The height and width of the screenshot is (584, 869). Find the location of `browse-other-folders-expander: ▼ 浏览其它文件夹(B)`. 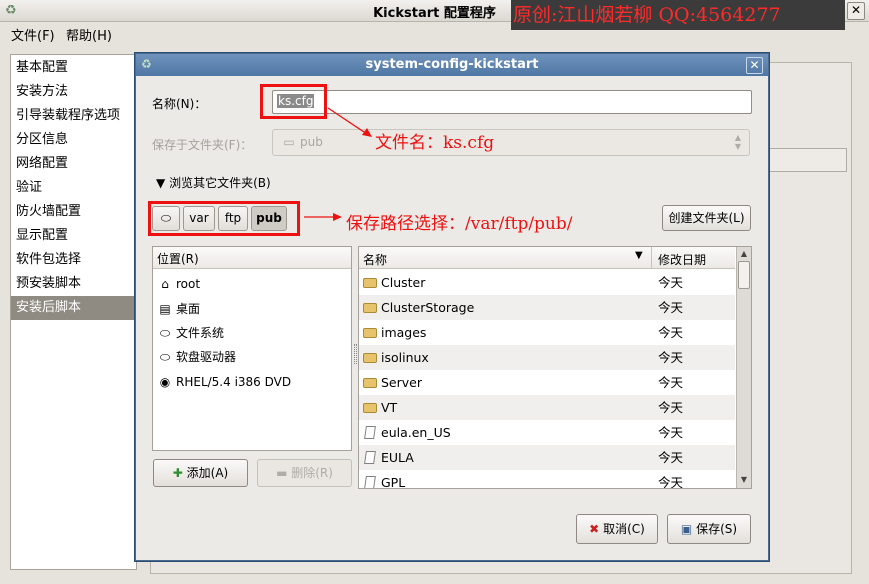

browse-other-folders-expander: ▼ 浏览其它文件夹(B) is located at coordinates (213, 182).